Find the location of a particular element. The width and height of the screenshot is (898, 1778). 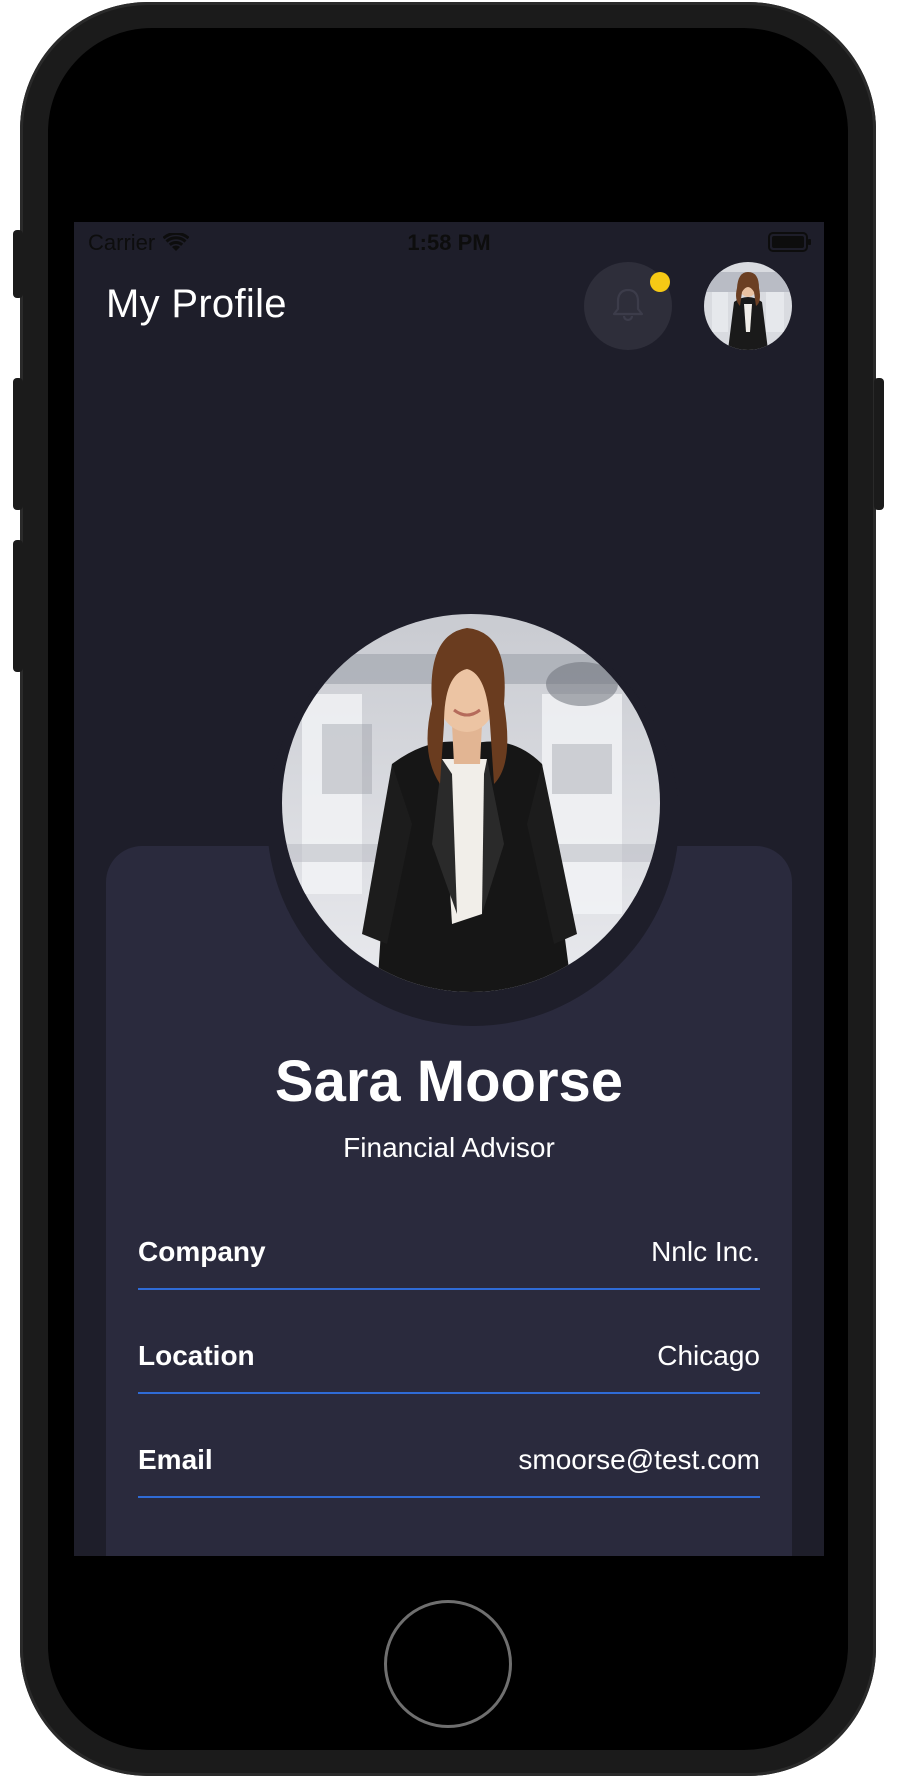

volume-up-button is located at coordinates (18, 444).